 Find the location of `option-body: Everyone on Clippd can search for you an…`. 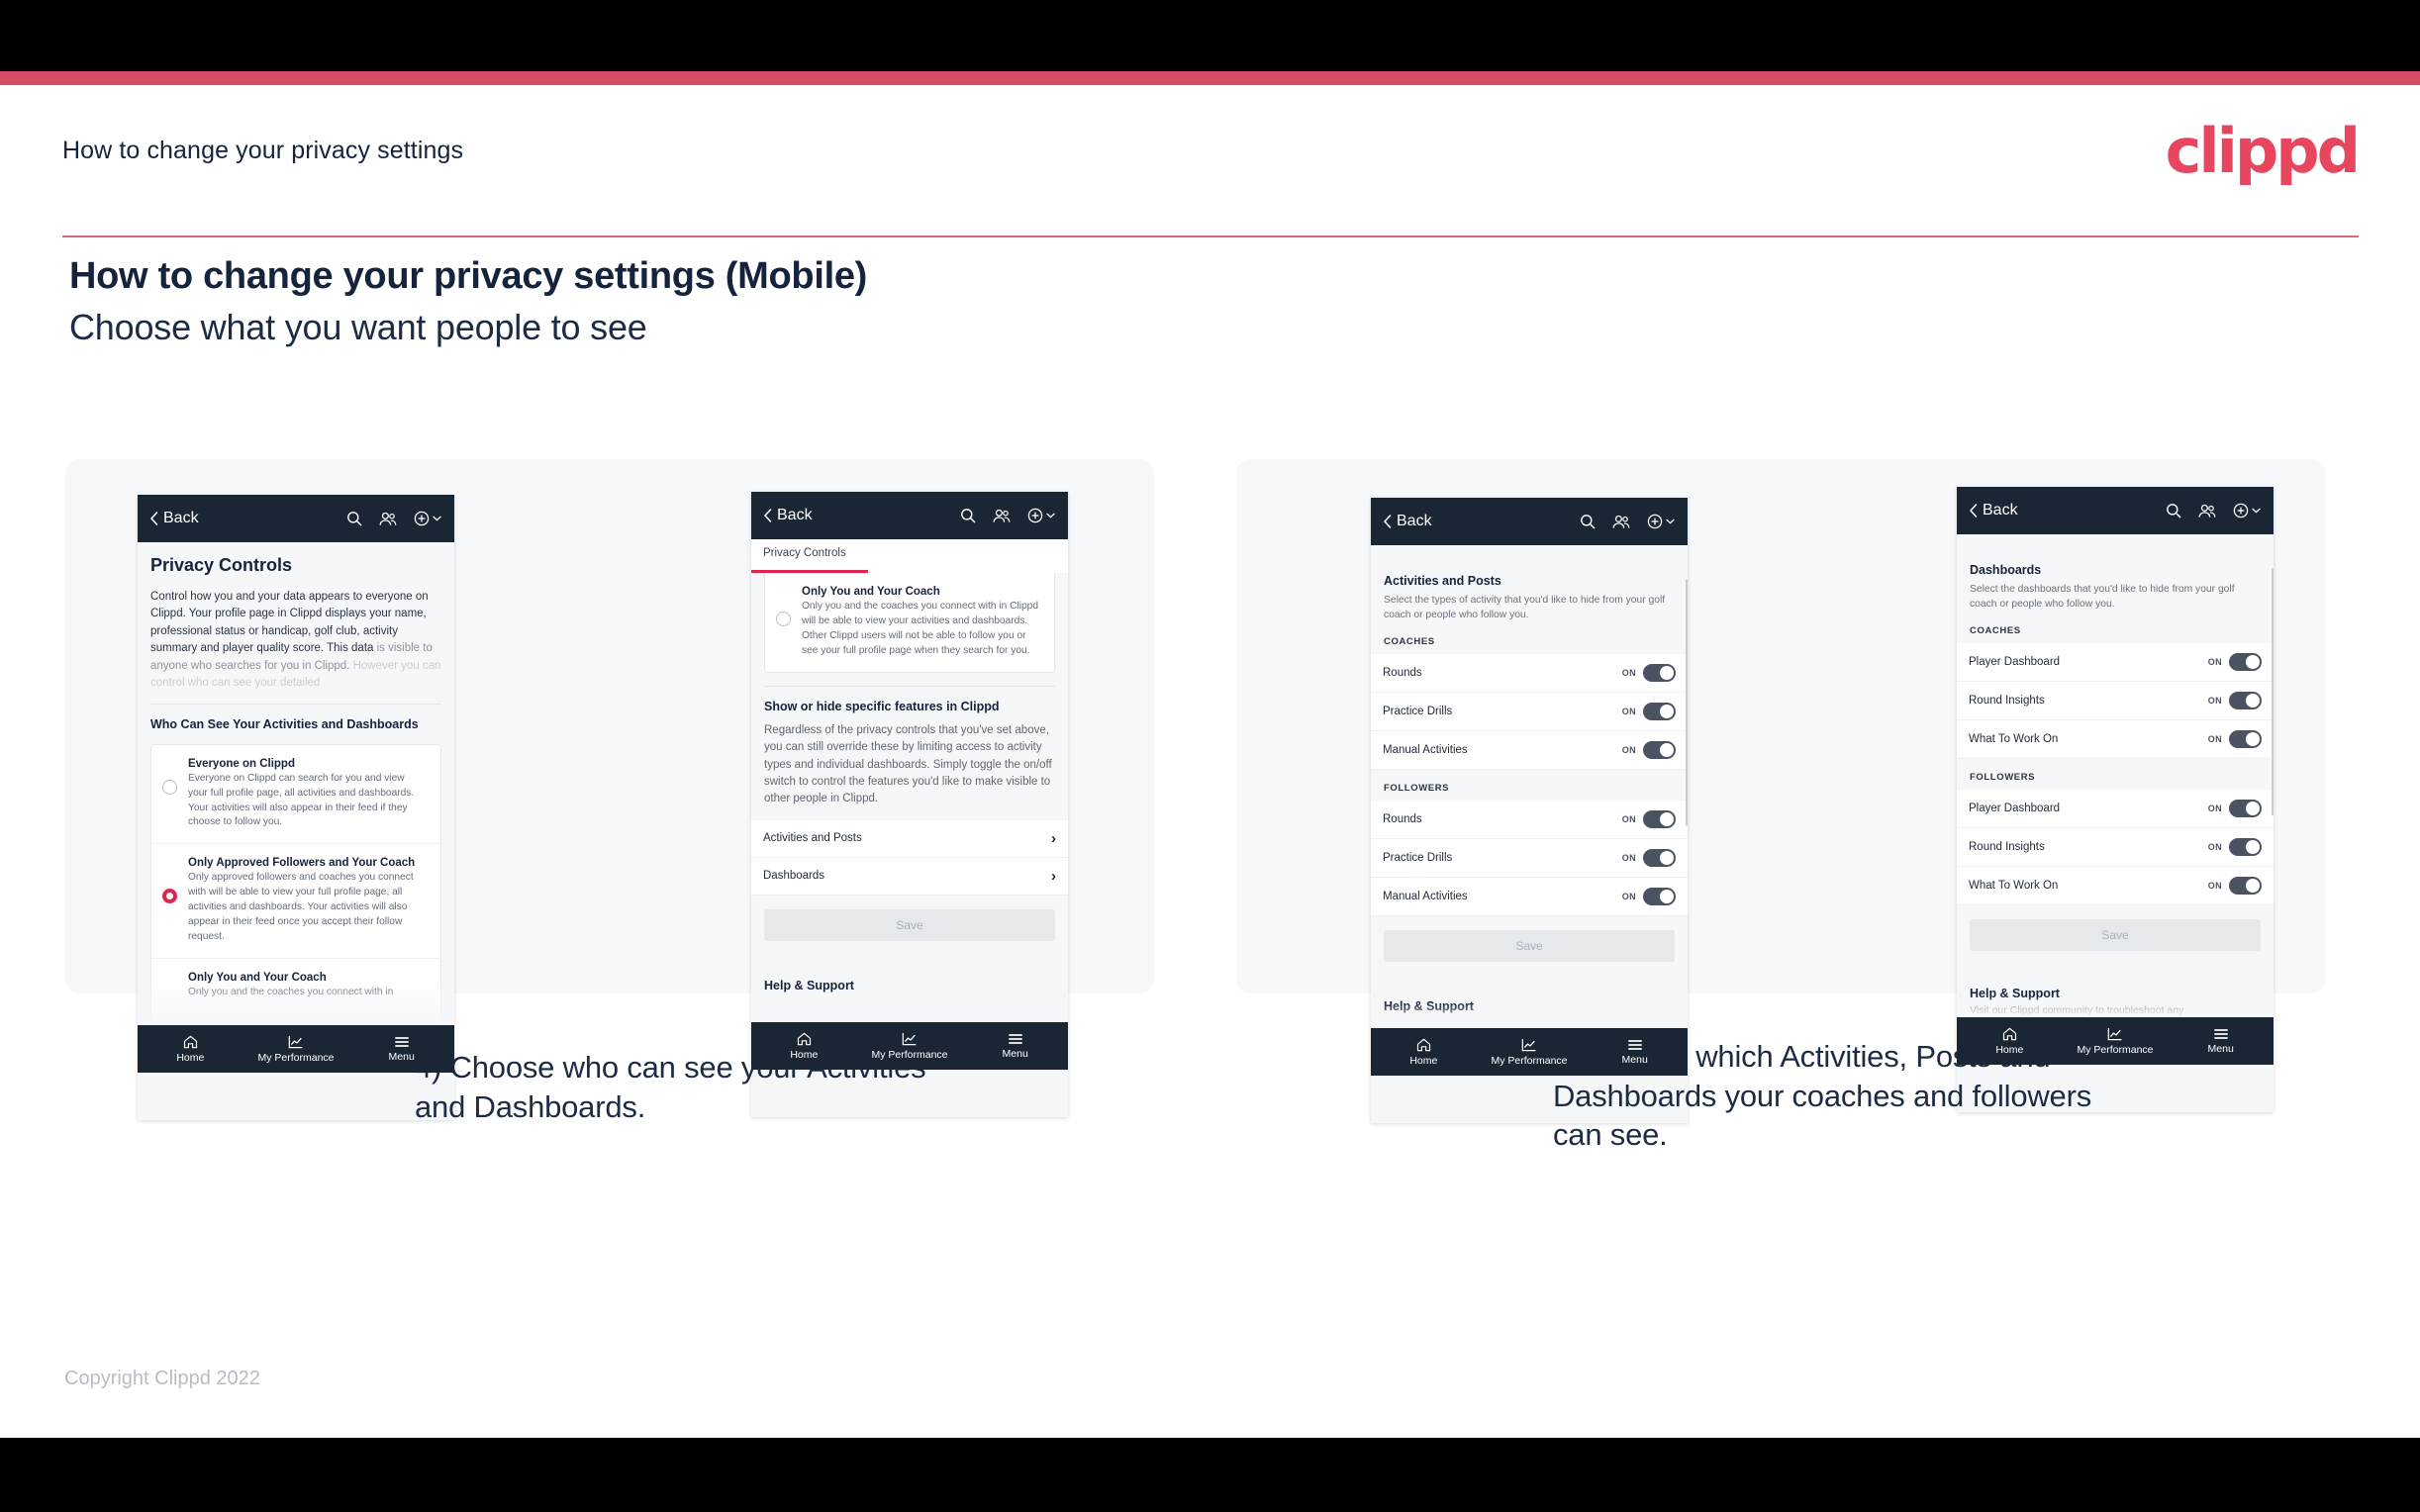

option-body: Everyone on Clippd can search for you an… is located at coordinates (301, 800).